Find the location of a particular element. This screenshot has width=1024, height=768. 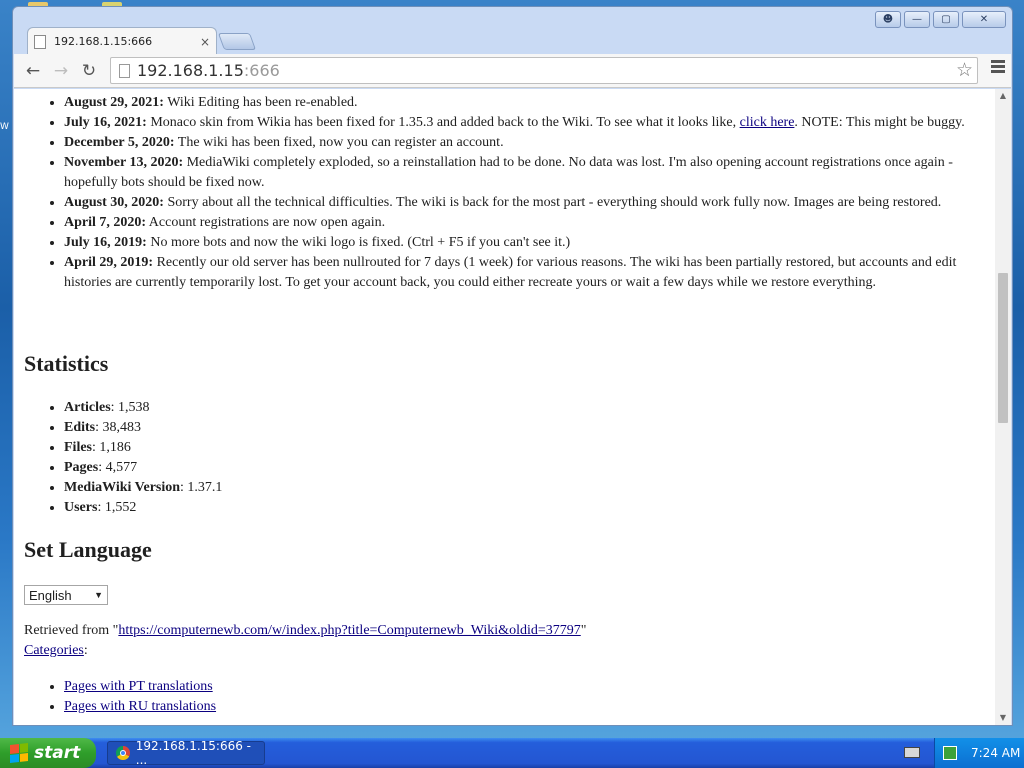

category-link-ru: Pages with RU translations is located at coordinates (140, 706).